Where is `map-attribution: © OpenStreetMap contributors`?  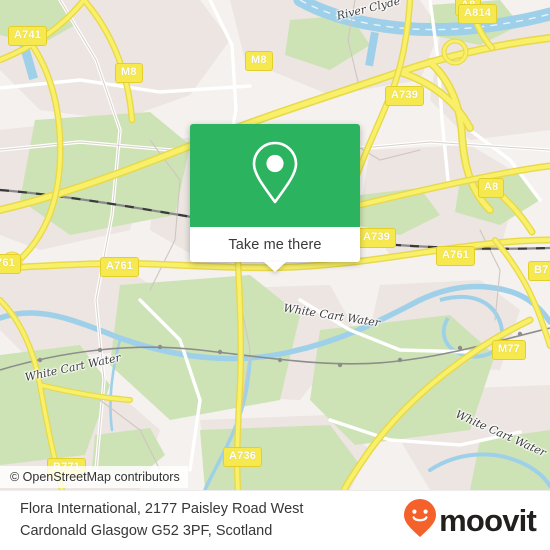 map-attribution: © OpenStreetMap contributors is located at coordinates (94, 477).